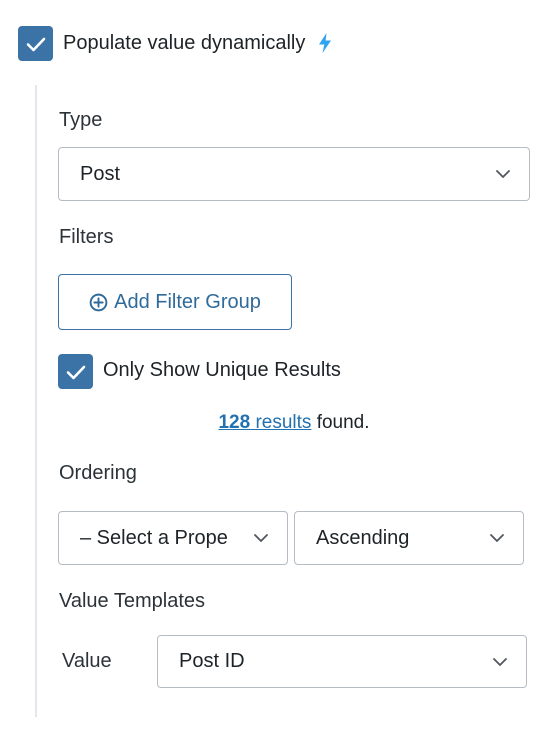  I want to click on section-indent-line, so click(36, 401).